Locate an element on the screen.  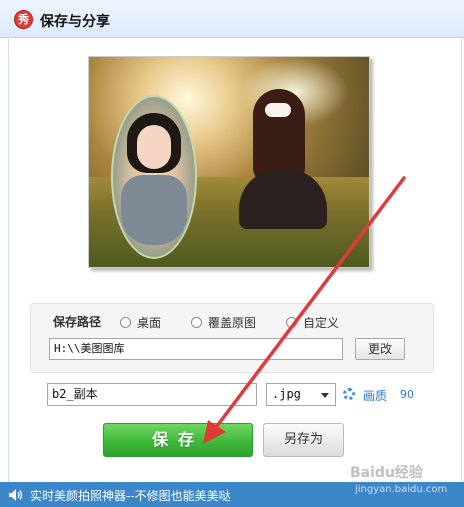
window-title: 保存与分享 is located at coordinates (75, 22).